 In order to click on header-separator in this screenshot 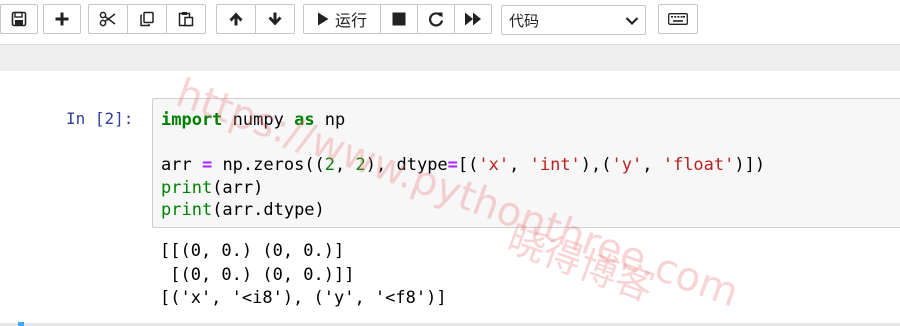, I will do `click(450, 57)`.